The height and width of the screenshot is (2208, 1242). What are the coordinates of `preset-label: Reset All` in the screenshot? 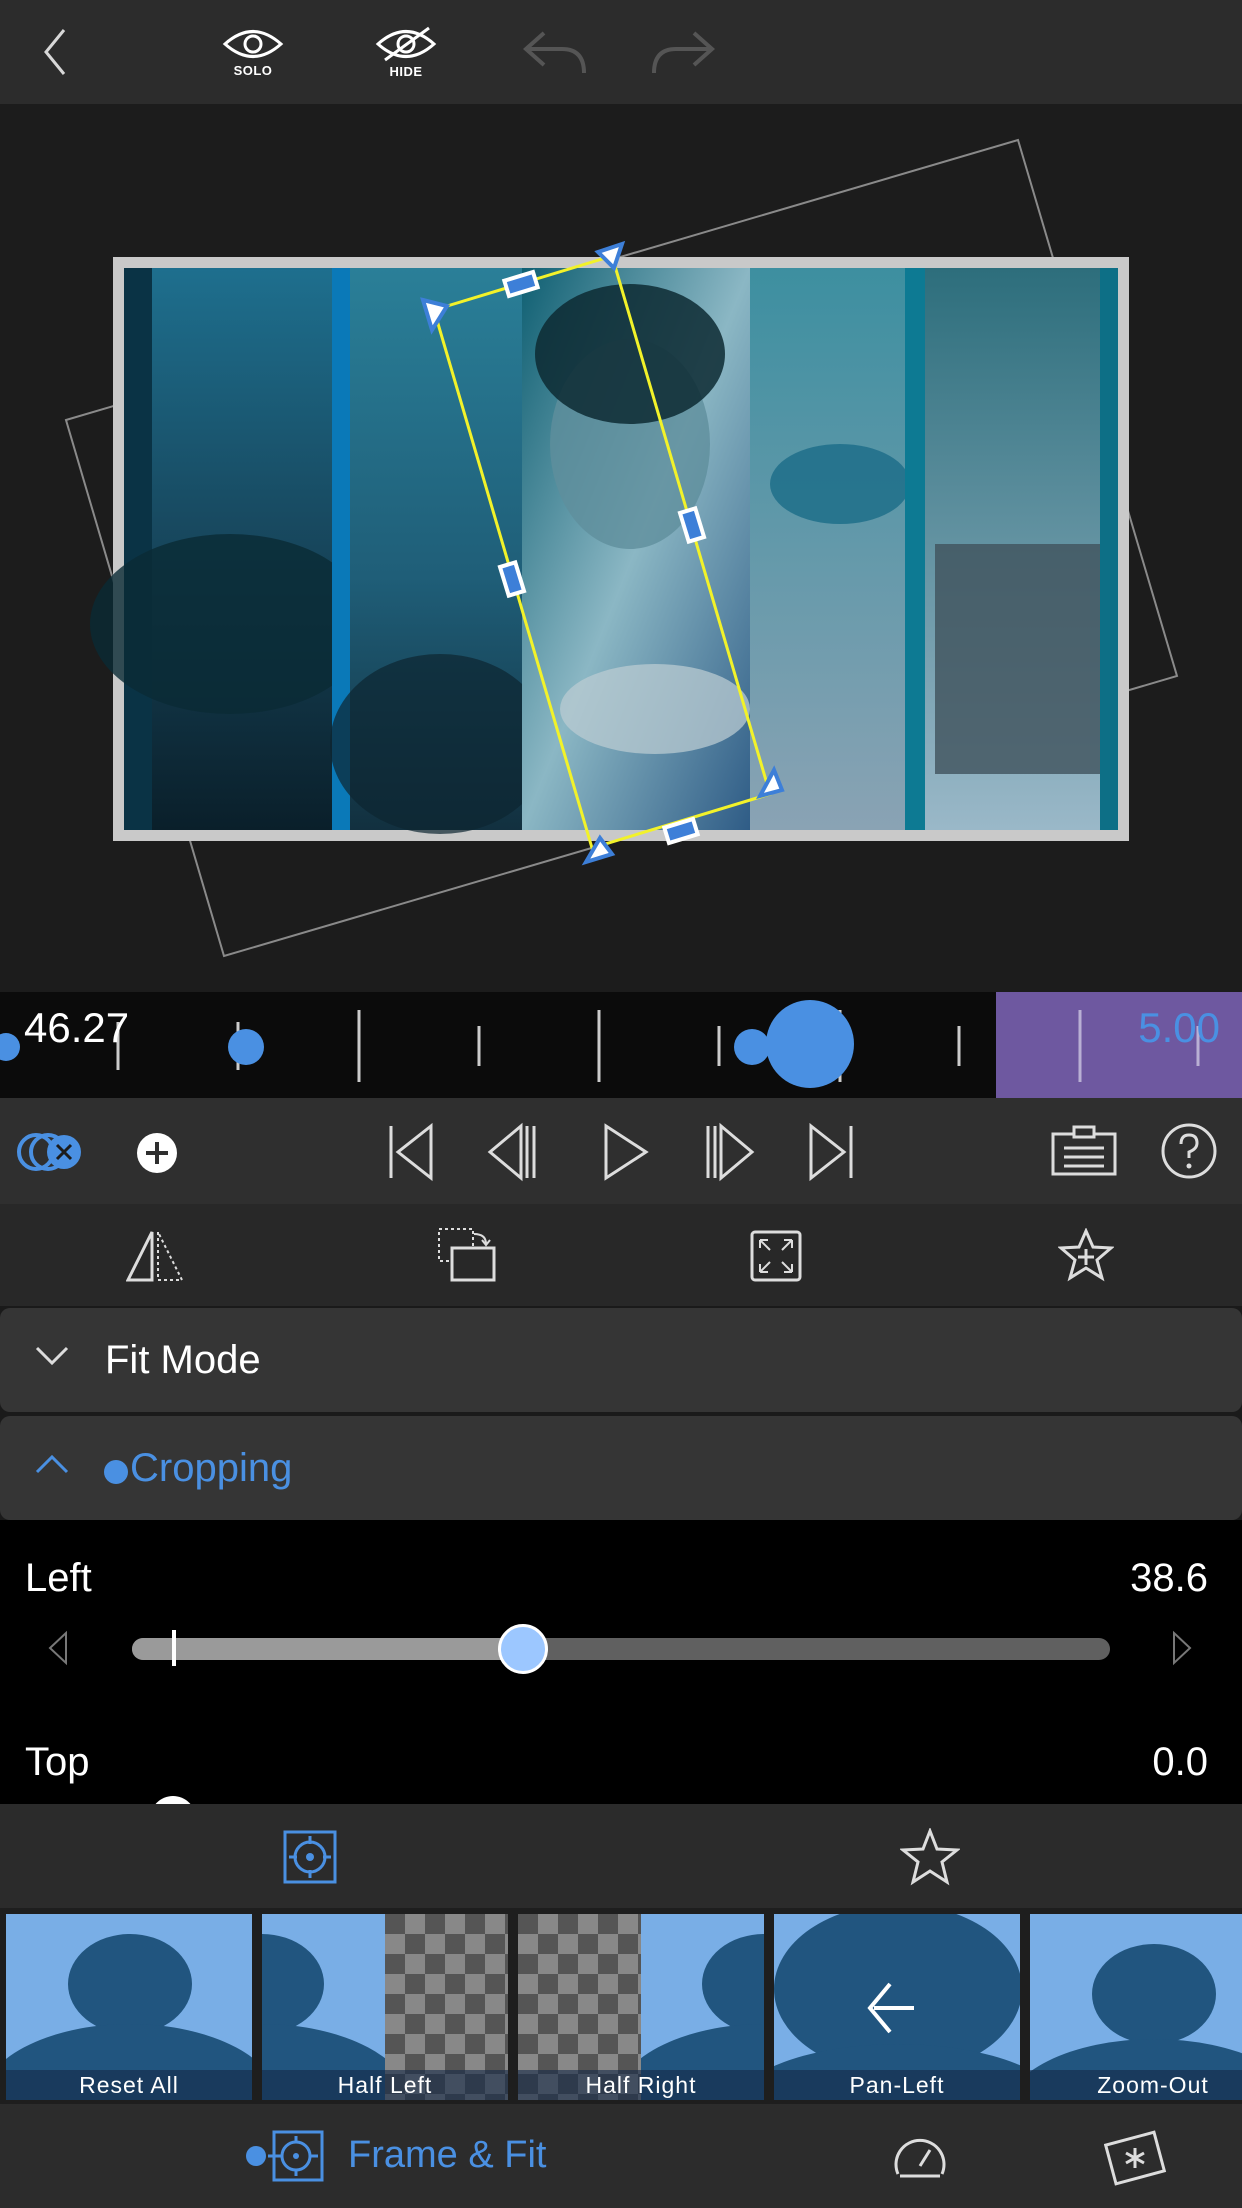 It's located at (129, 2085).